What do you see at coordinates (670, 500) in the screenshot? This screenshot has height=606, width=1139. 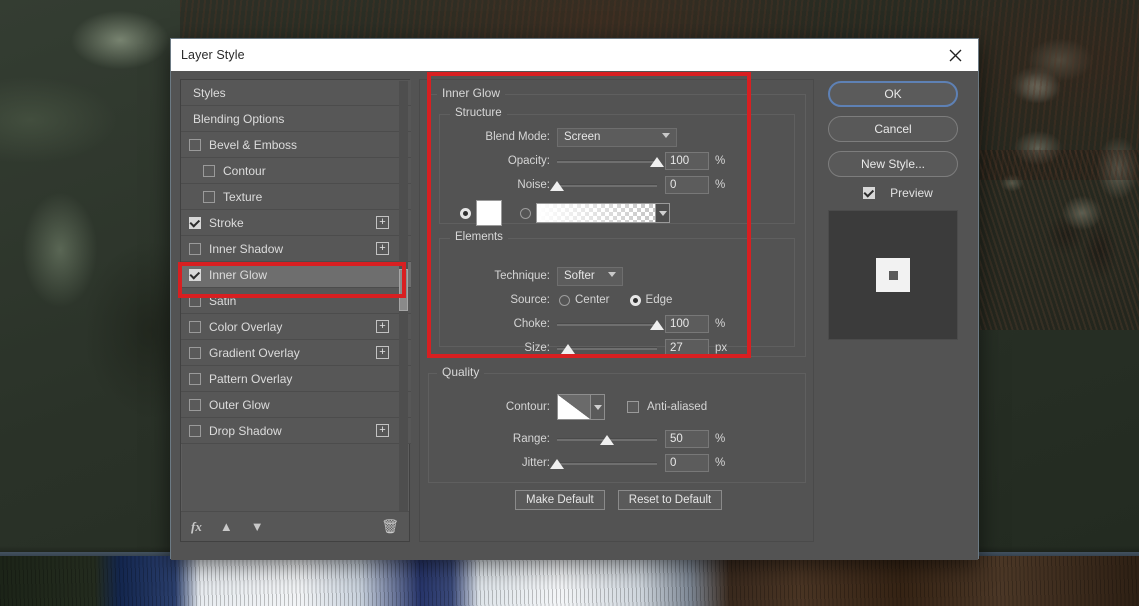 I see `reset-to-default-button: Reset to Default` at bounding box center [670, 500].